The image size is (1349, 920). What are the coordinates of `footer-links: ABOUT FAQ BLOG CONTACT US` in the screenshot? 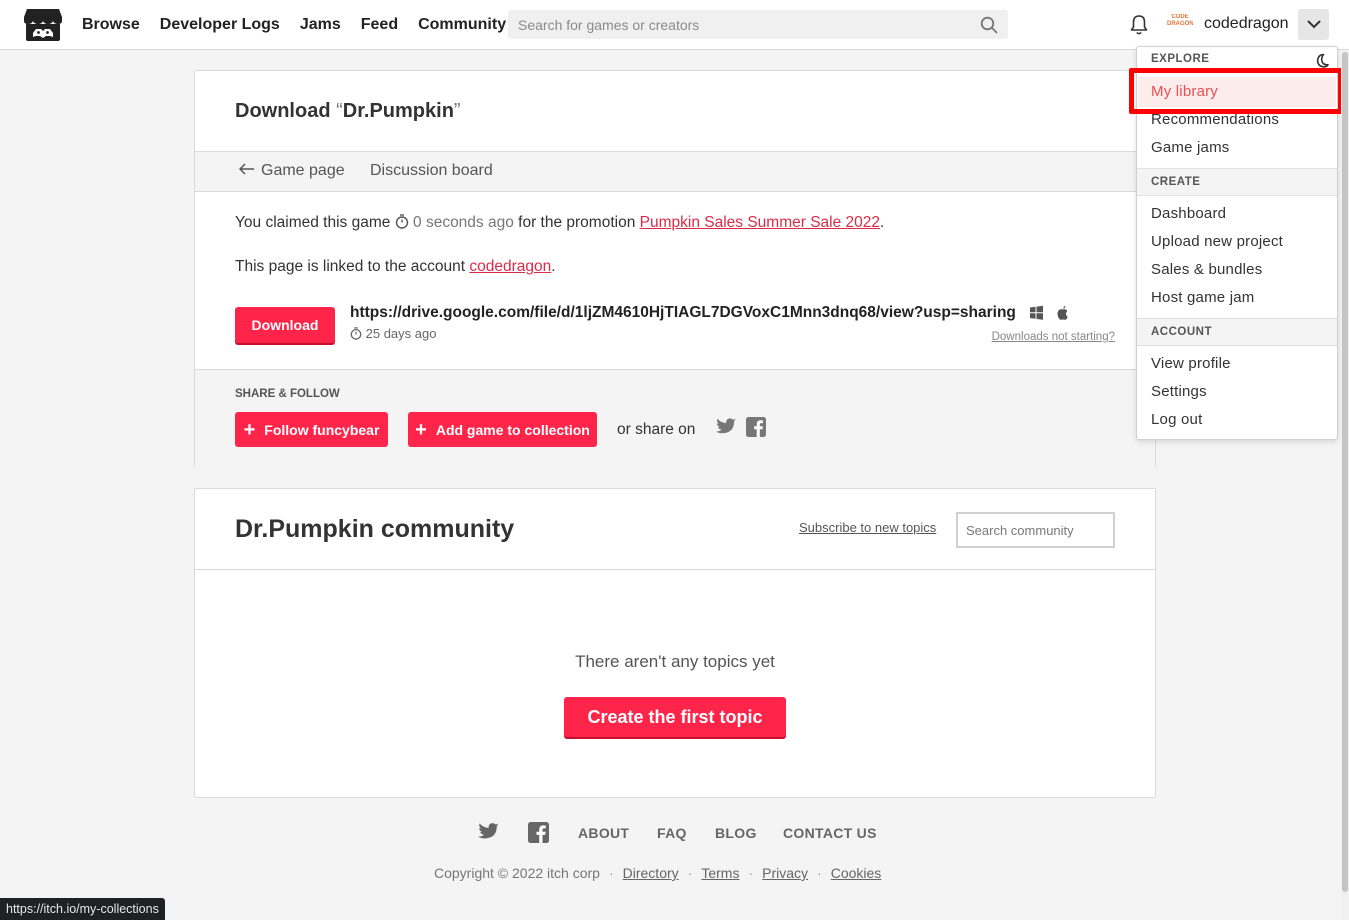 It's located at (674, 833).